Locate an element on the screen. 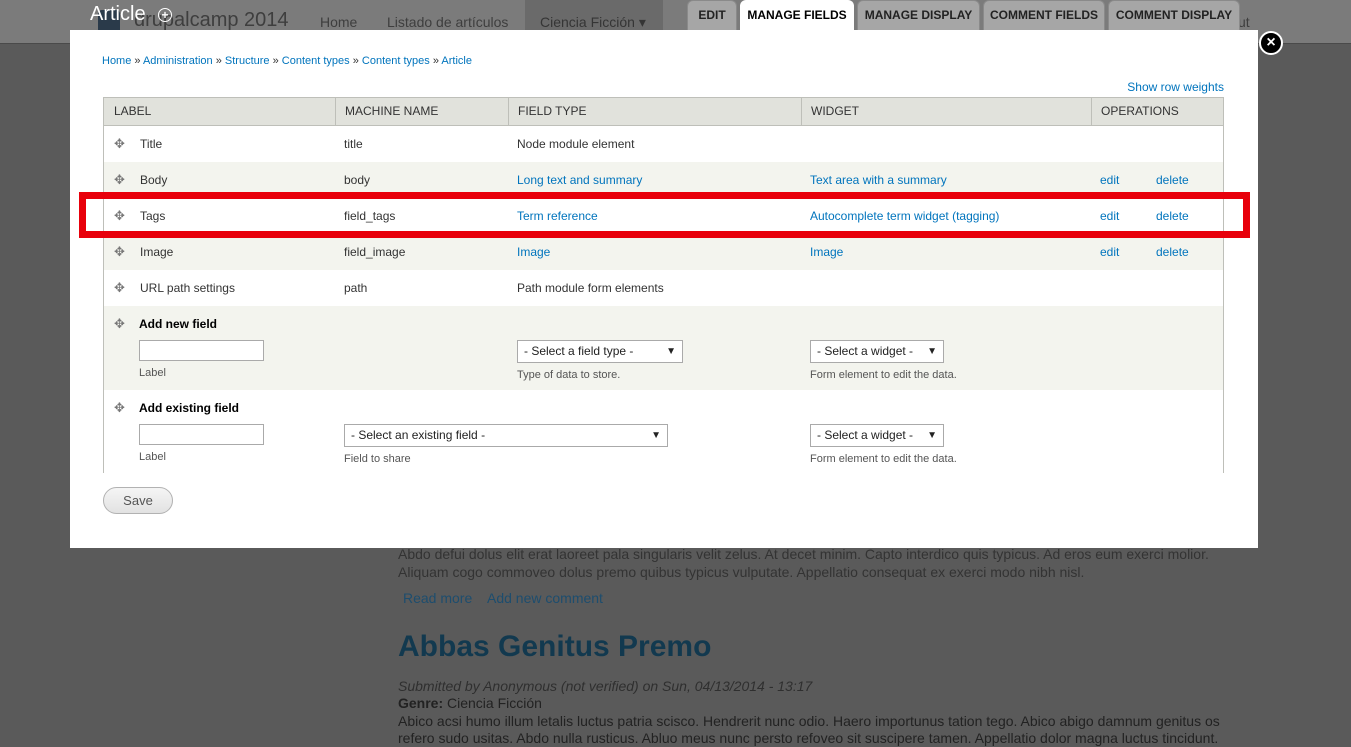 The width and height of the screenshot is (1351, 747). new-field-label-desc: Label is located at coordinates (152, 373).